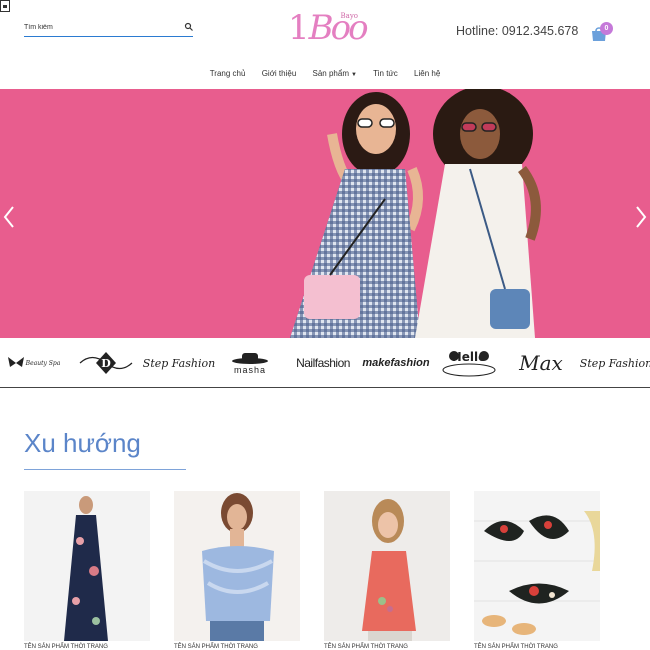  Describe the element at coordinates (179, 363) in the screenshot. I see `brand-logo-step-fashion: Step Fashion` at that location.